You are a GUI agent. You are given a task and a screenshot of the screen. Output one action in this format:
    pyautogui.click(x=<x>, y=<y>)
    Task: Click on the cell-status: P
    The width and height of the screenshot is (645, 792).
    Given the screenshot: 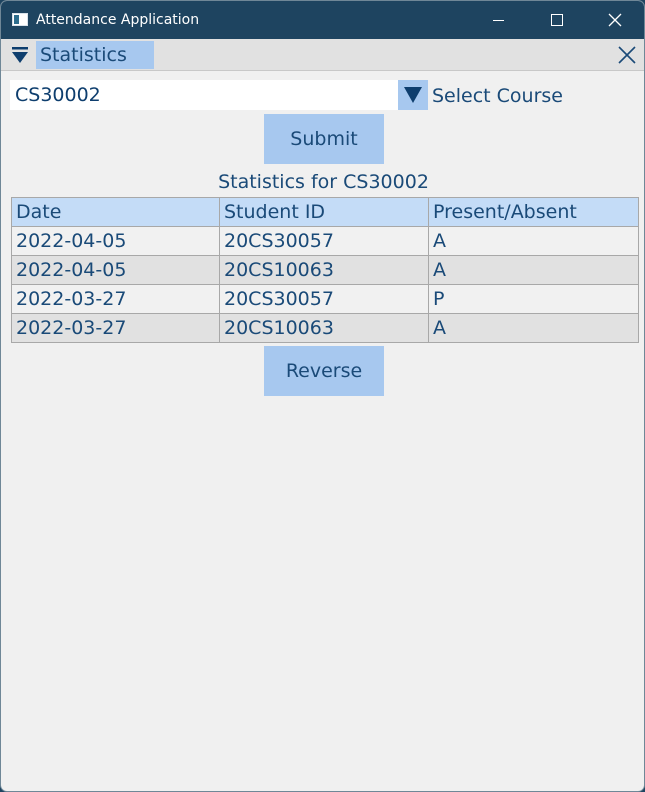 What is the action you would take?
    pyautogui.click(x=533, y=299)
    